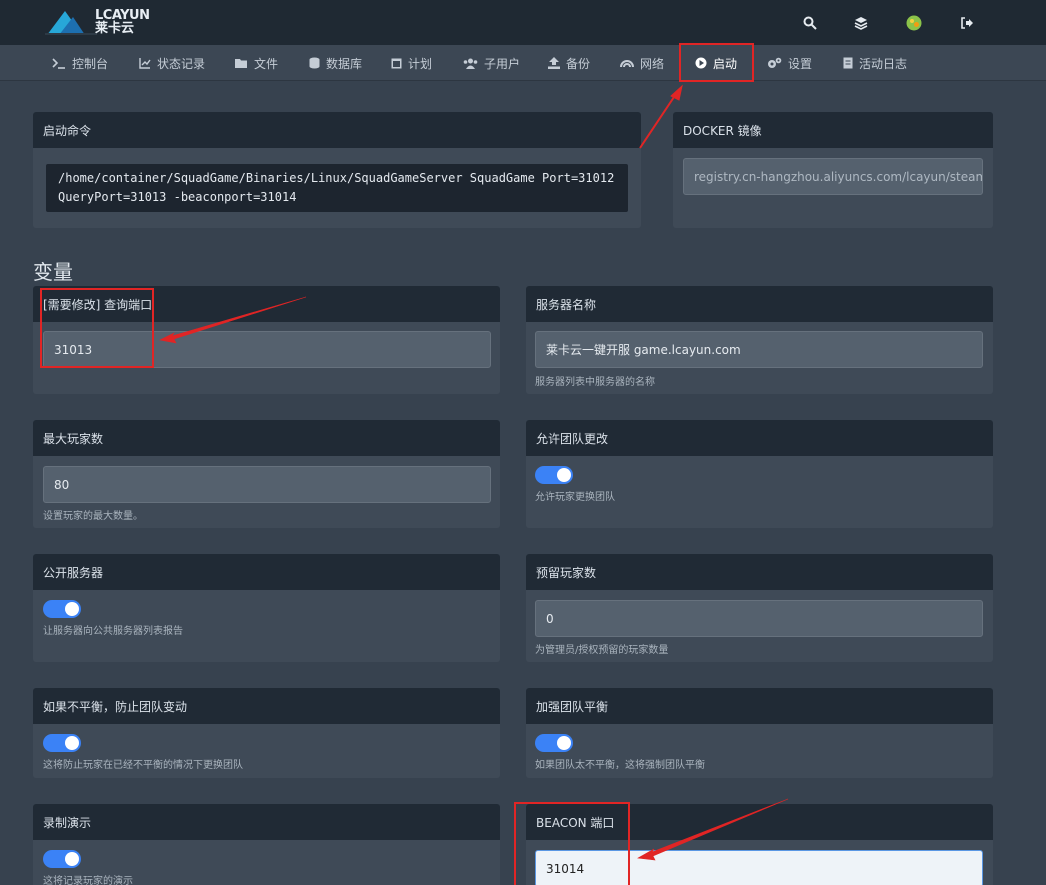 The image size is (1046, 885). What do you see at coordinates (554, 63) in the screenshot?
I see `upload-icon` at bounding box center [554, 63].